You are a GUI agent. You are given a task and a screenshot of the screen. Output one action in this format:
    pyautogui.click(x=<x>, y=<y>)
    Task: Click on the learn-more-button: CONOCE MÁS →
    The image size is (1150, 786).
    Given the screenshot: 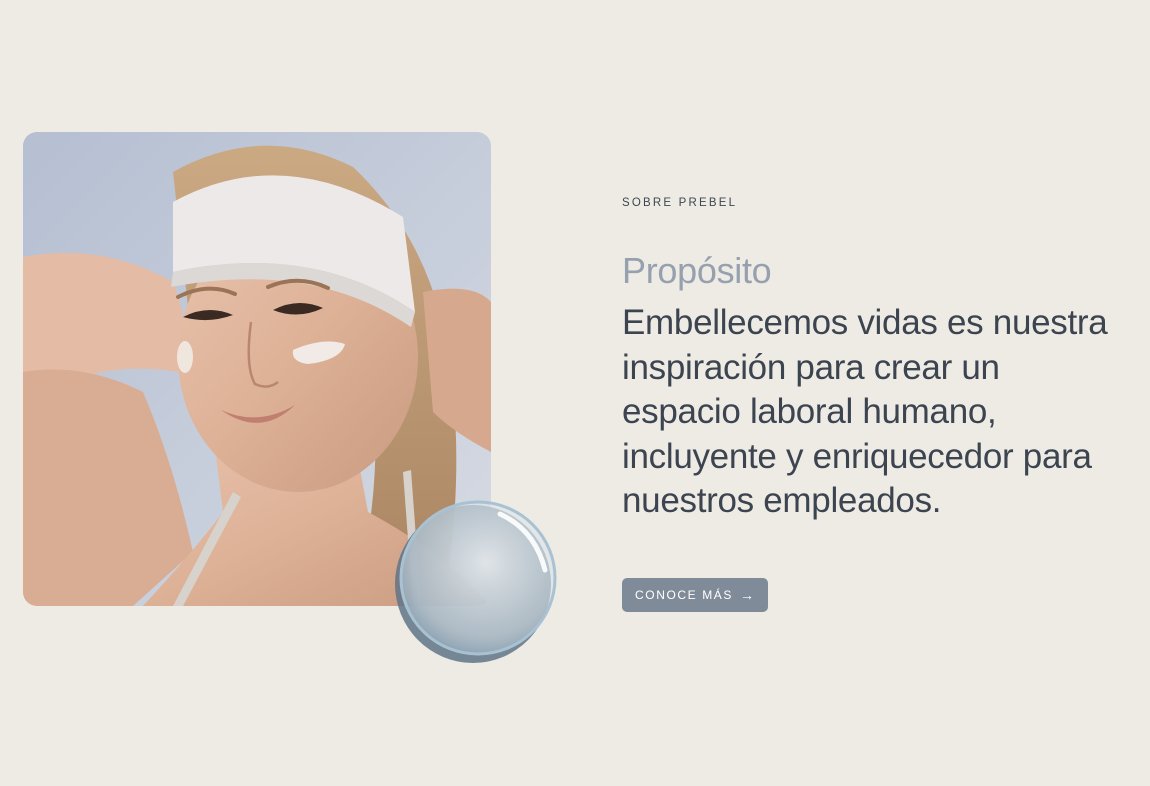 What is the action you would take?
    pyautogui.click(x=695, y=595)
    